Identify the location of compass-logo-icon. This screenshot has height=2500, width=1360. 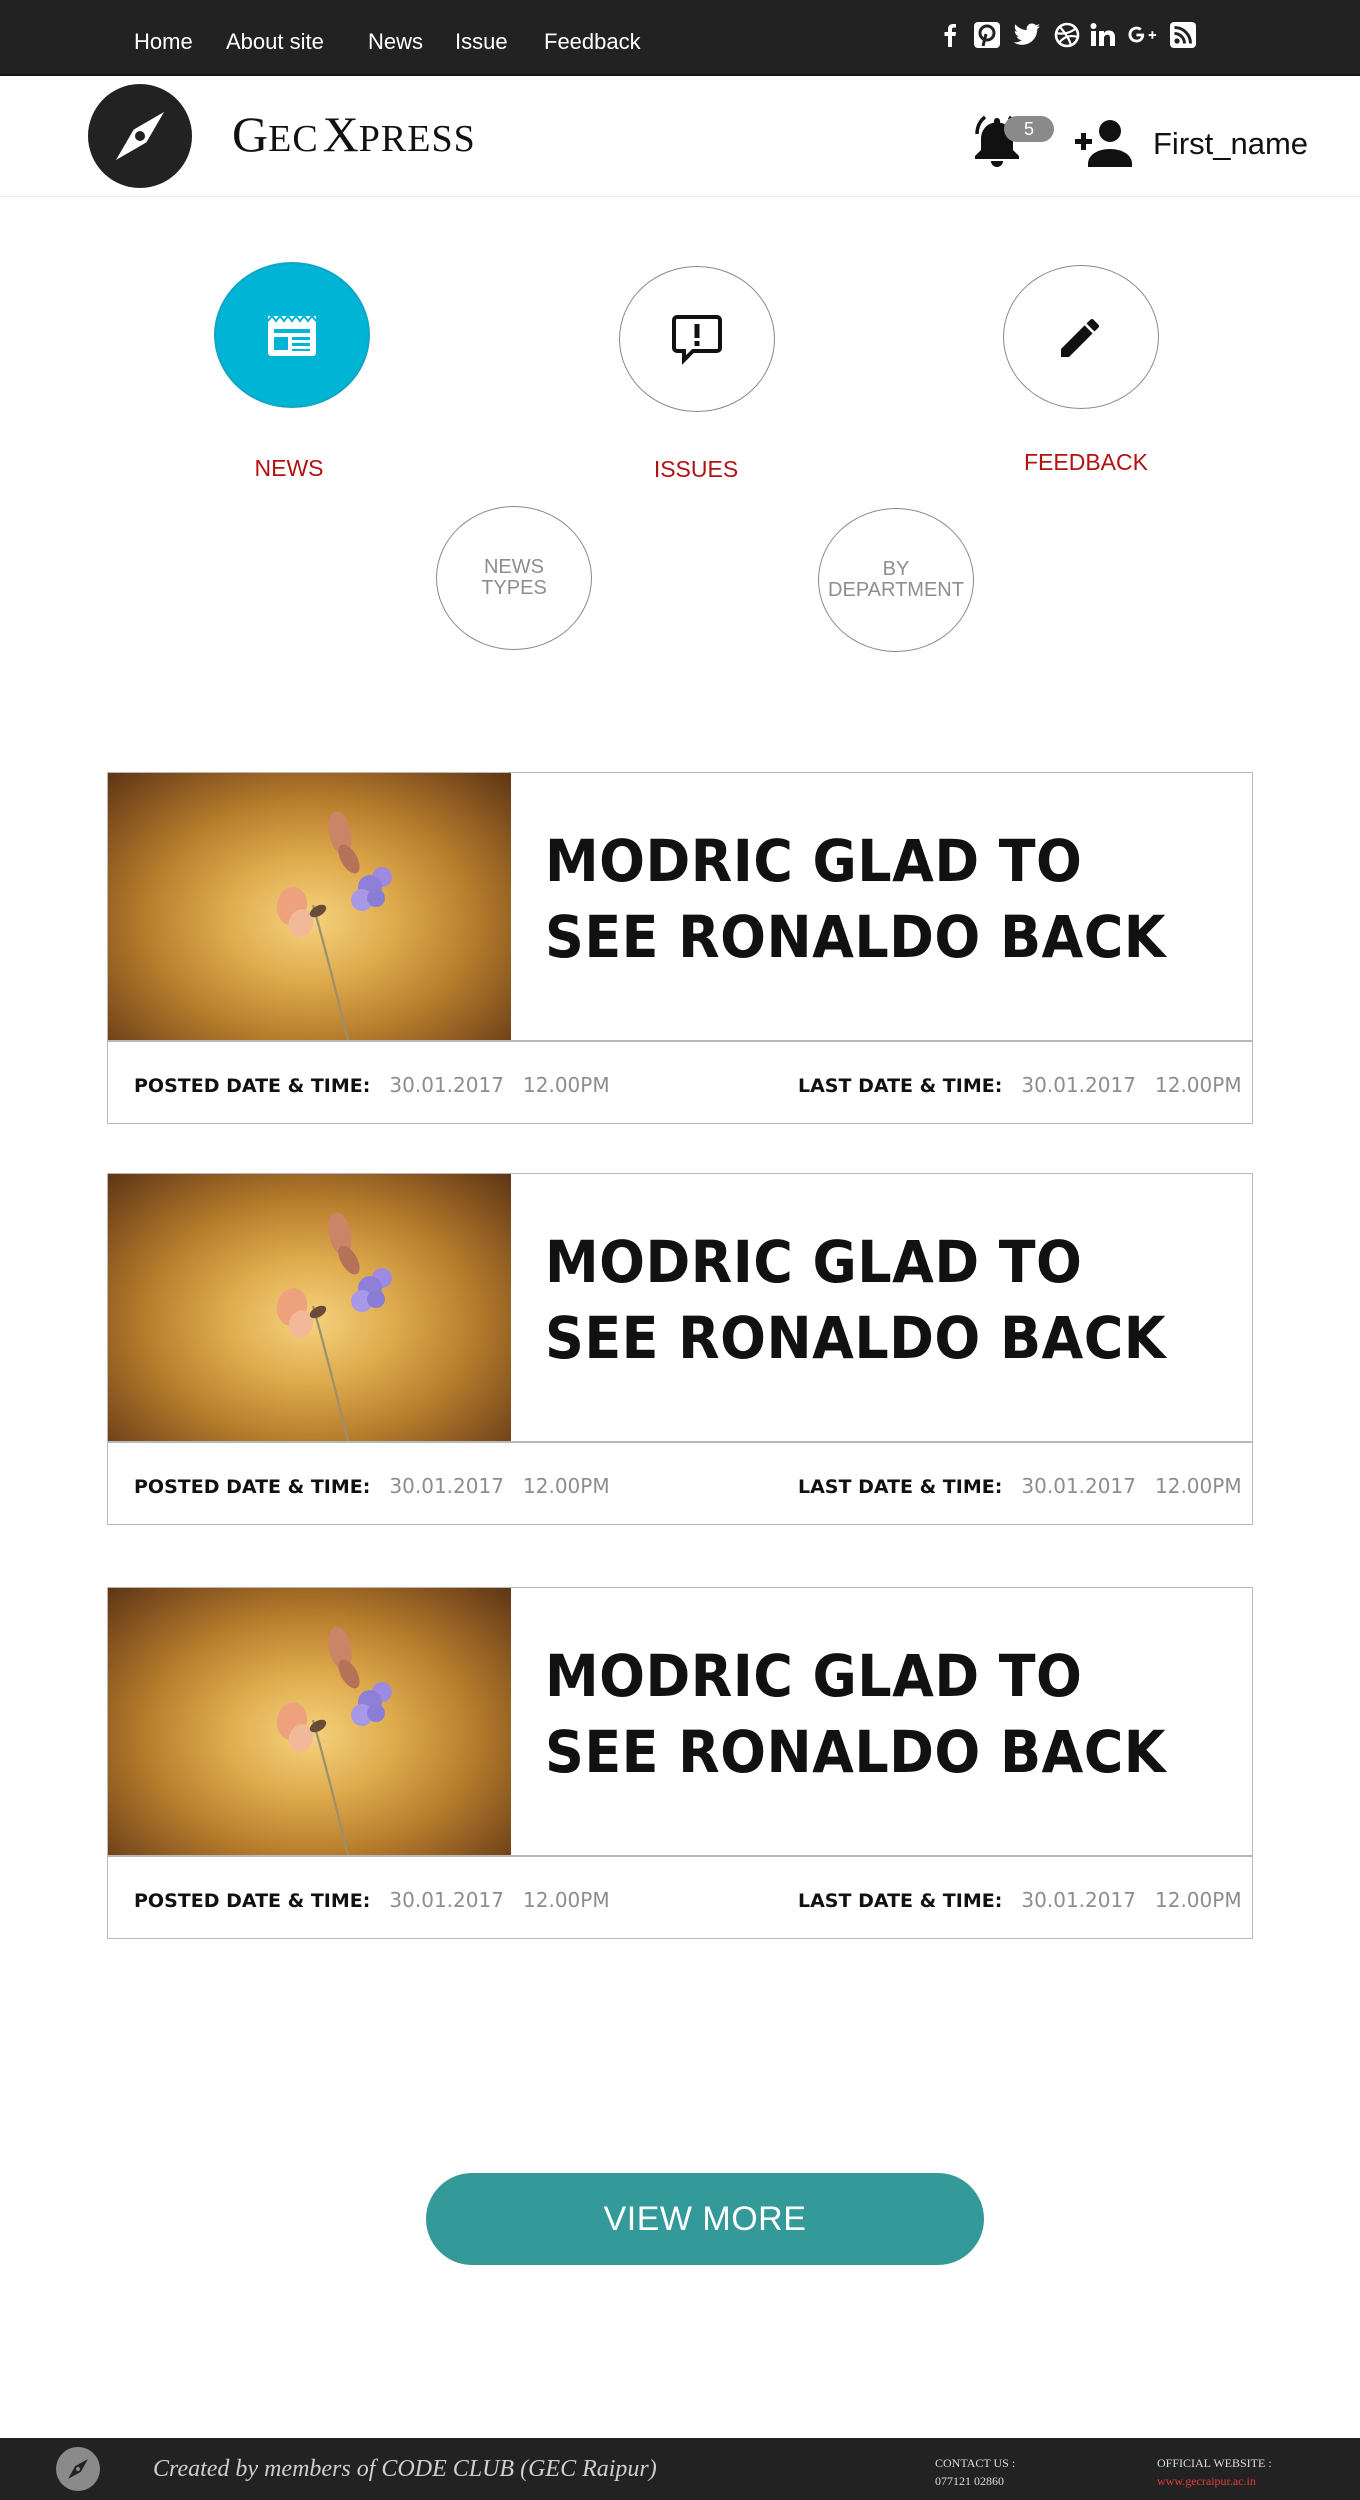
(140, 136).